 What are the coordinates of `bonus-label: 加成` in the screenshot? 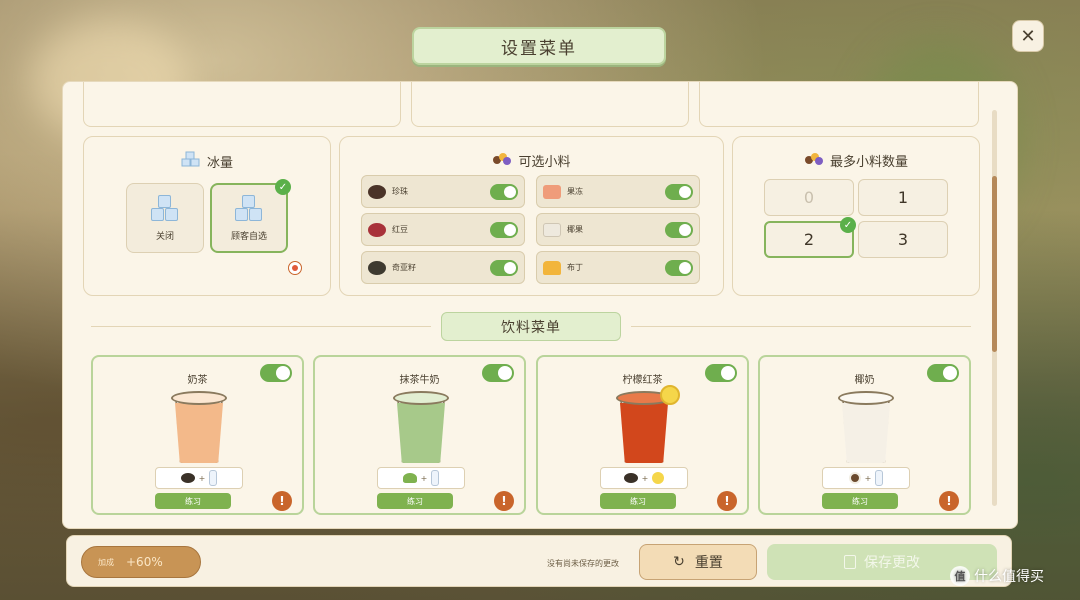 It's located at (106, 562).